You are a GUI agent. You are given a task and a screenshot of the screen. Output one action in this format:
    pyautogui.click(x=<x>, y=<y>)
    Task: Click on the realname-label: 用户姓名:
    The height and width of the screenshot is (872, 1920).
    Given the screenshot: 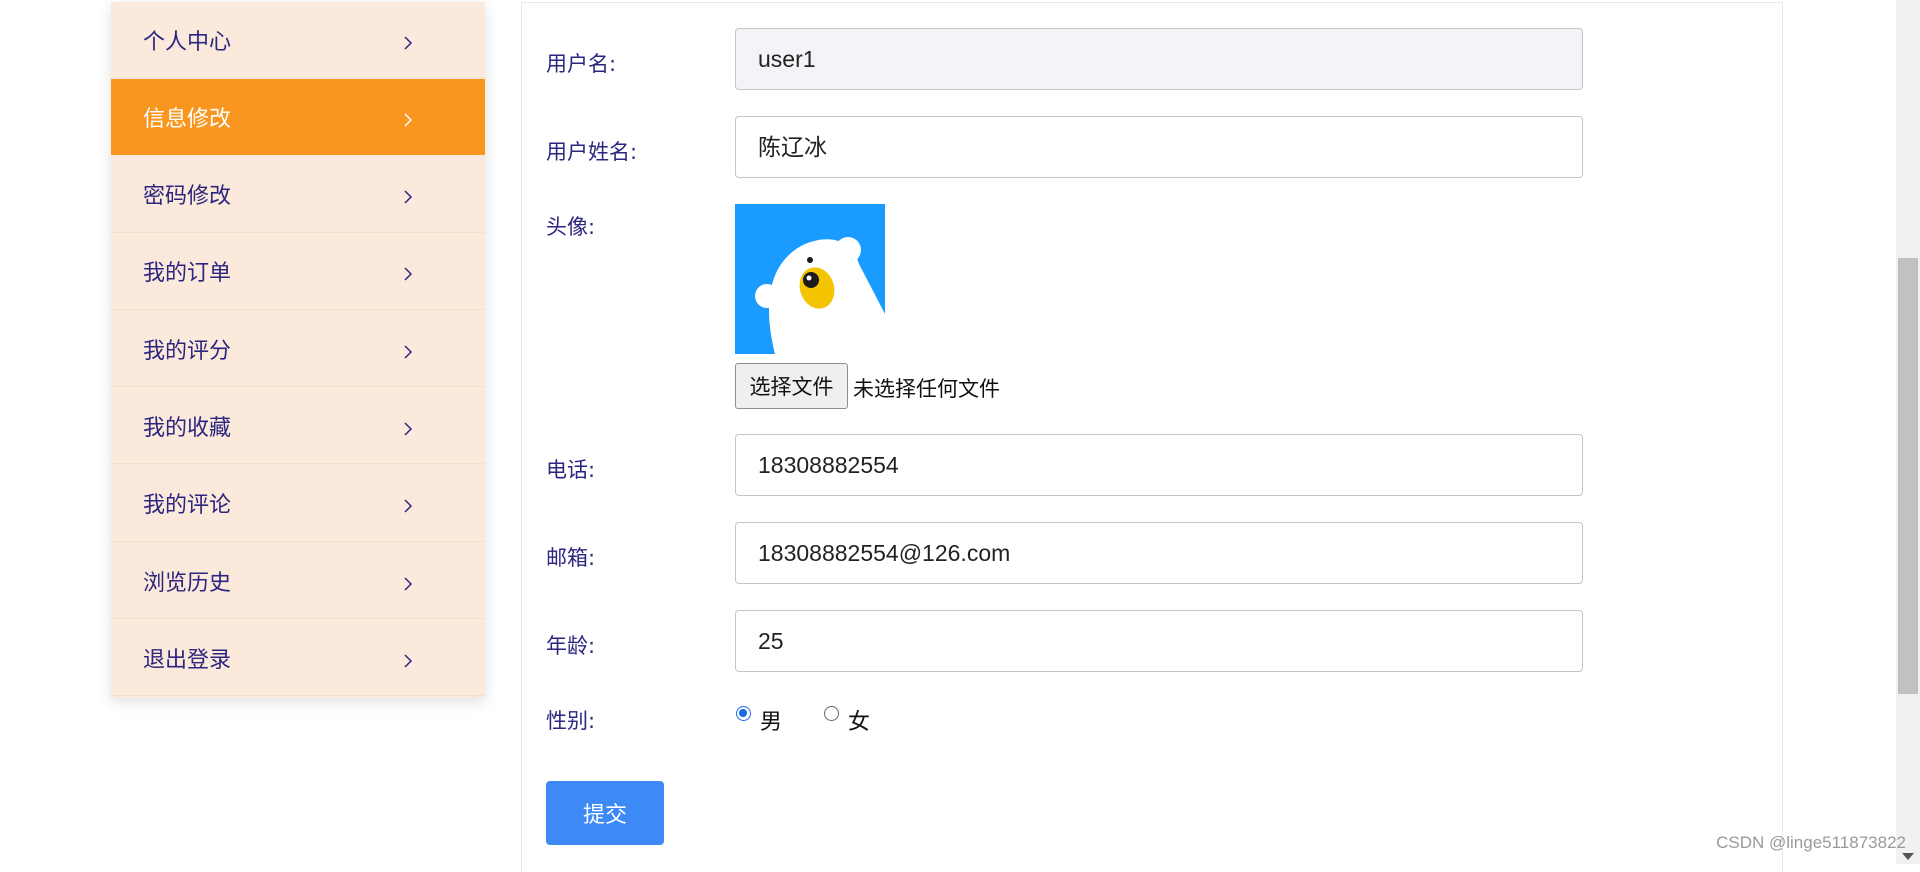 What is the action you would take?
    pyautogui.click(x=592, y=152)
    